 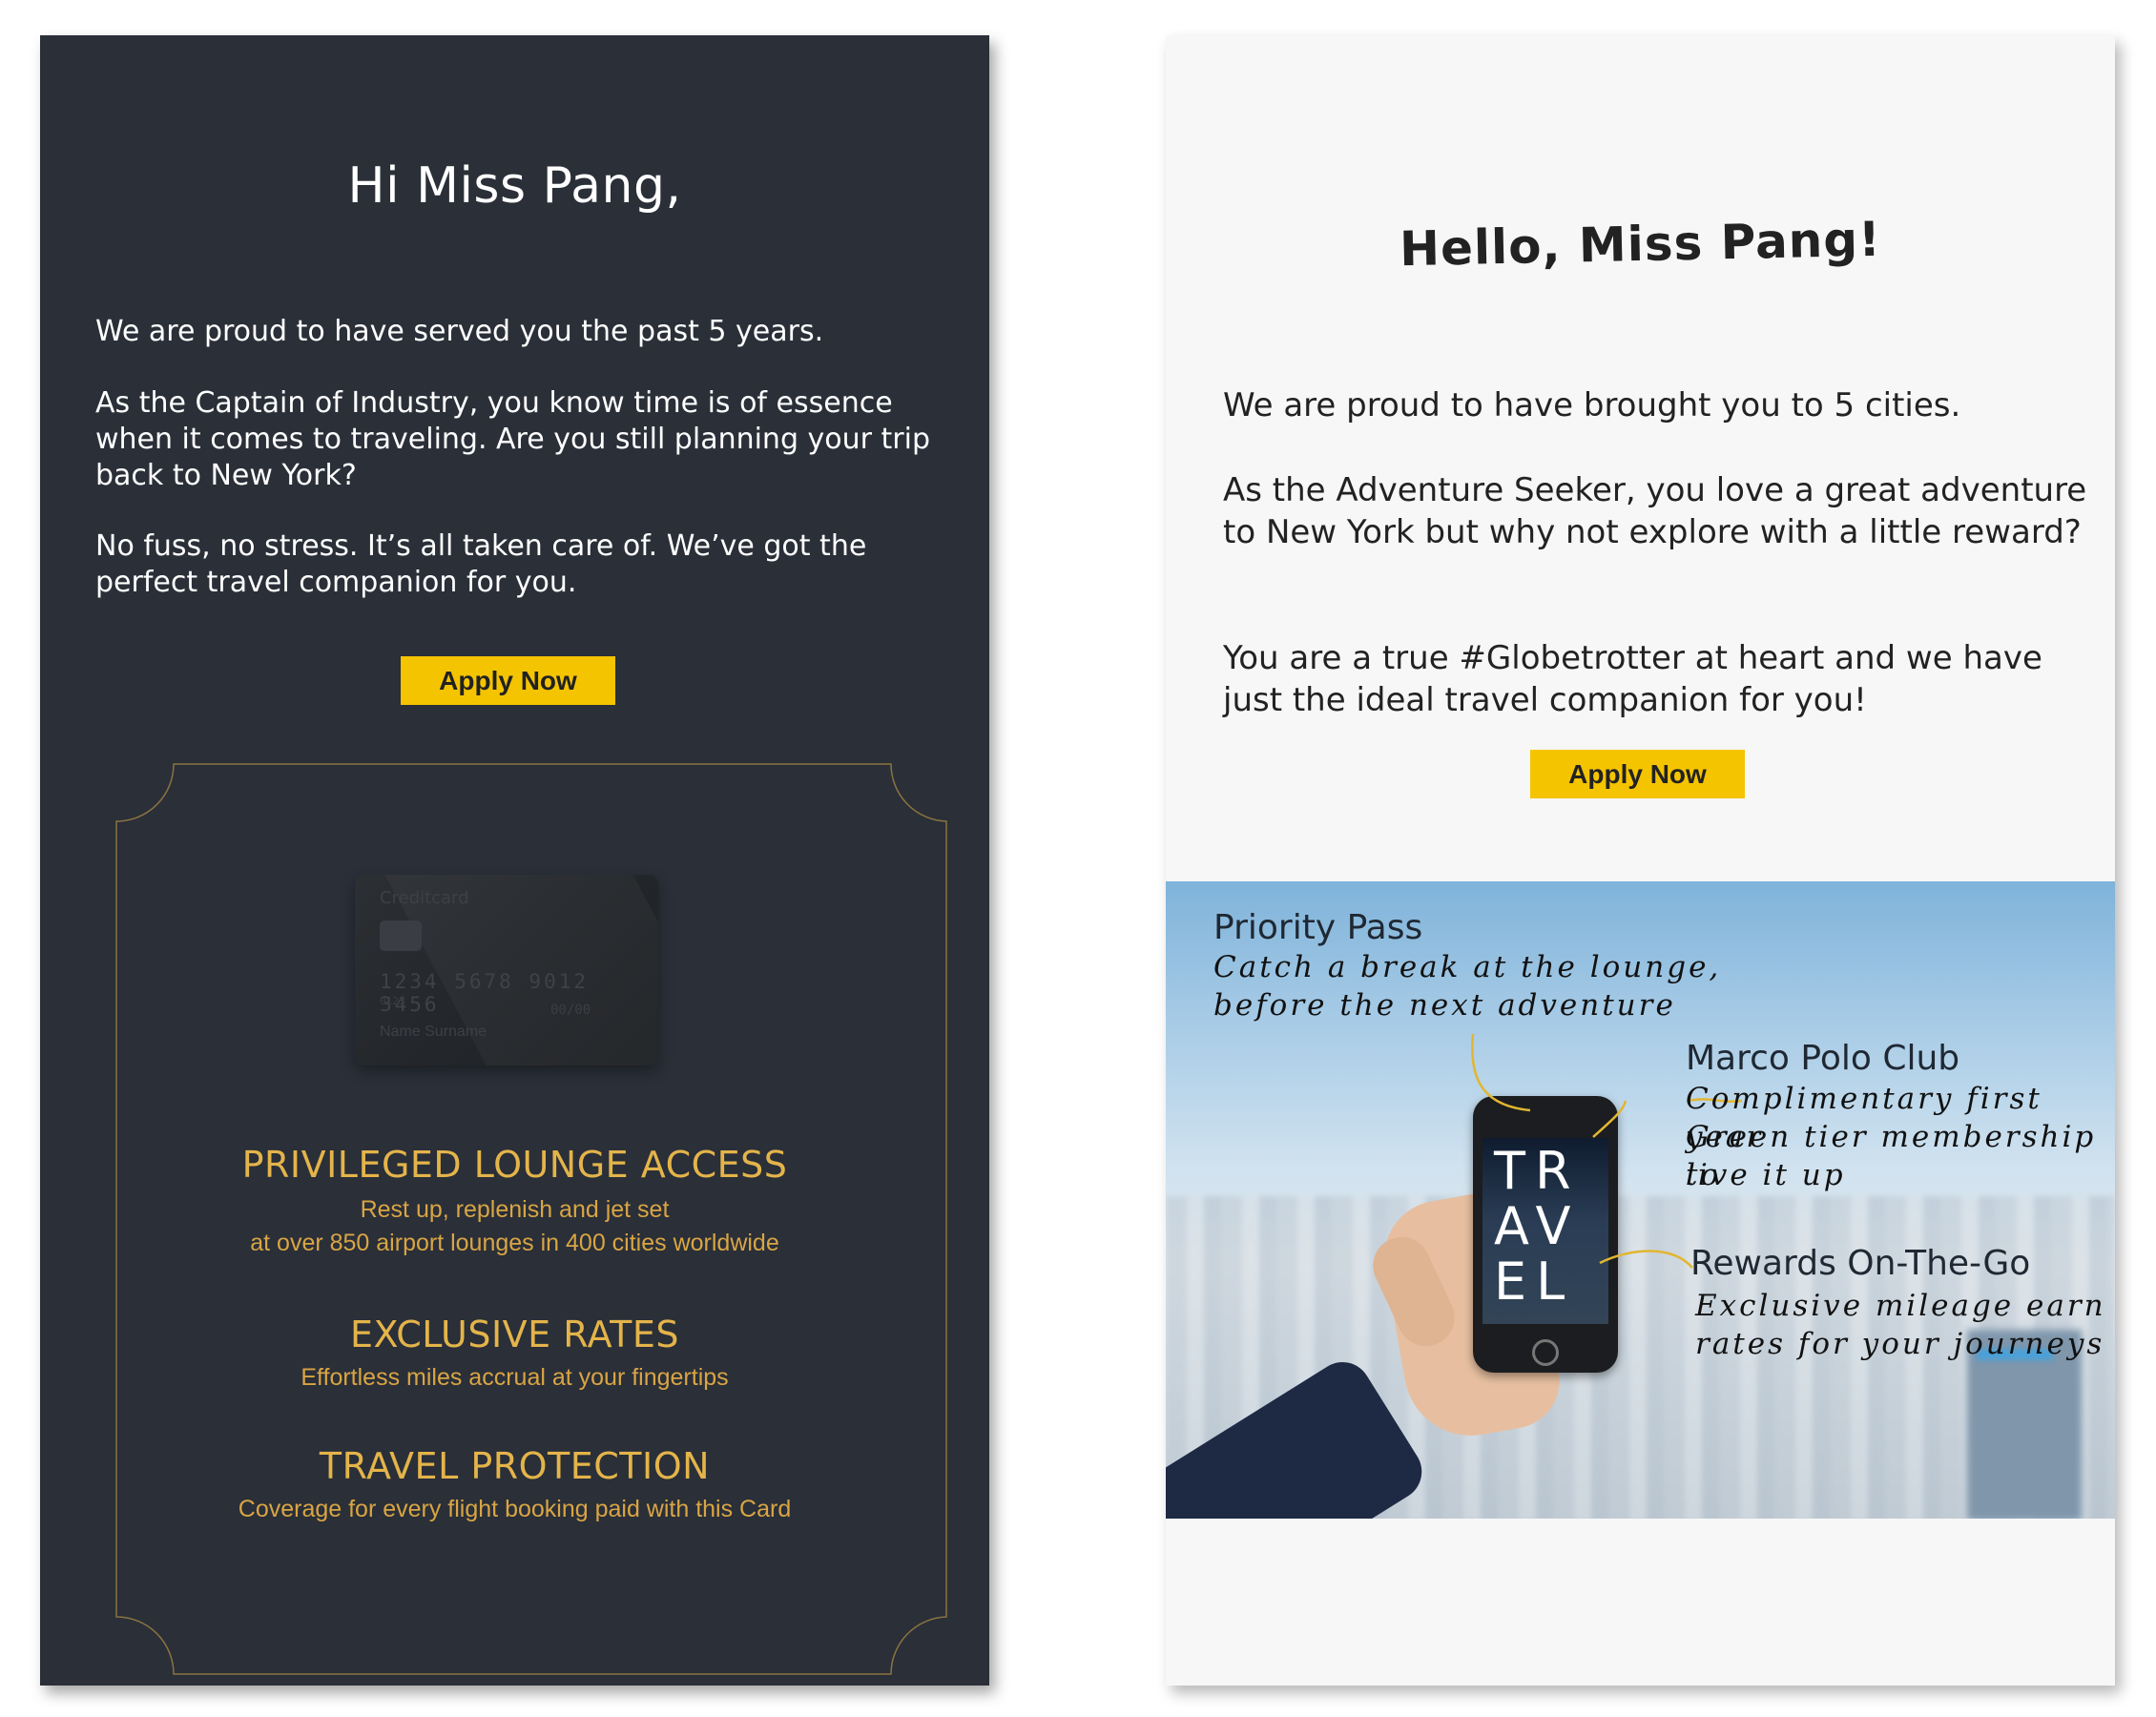 What do you see at coordinates (1900, 1344) in the screenshot?
I see `feature-desc-rewards-2: rates for your journeys` at bounding box center [1900, 1344].